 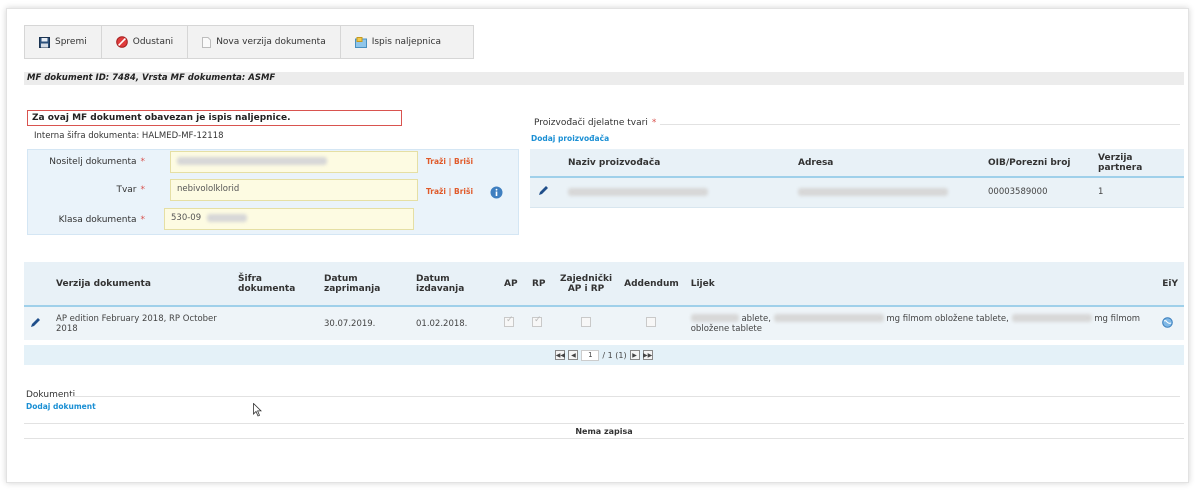 I want to click on class-label: Klasa dokumenta, so click(x=97, y=220).